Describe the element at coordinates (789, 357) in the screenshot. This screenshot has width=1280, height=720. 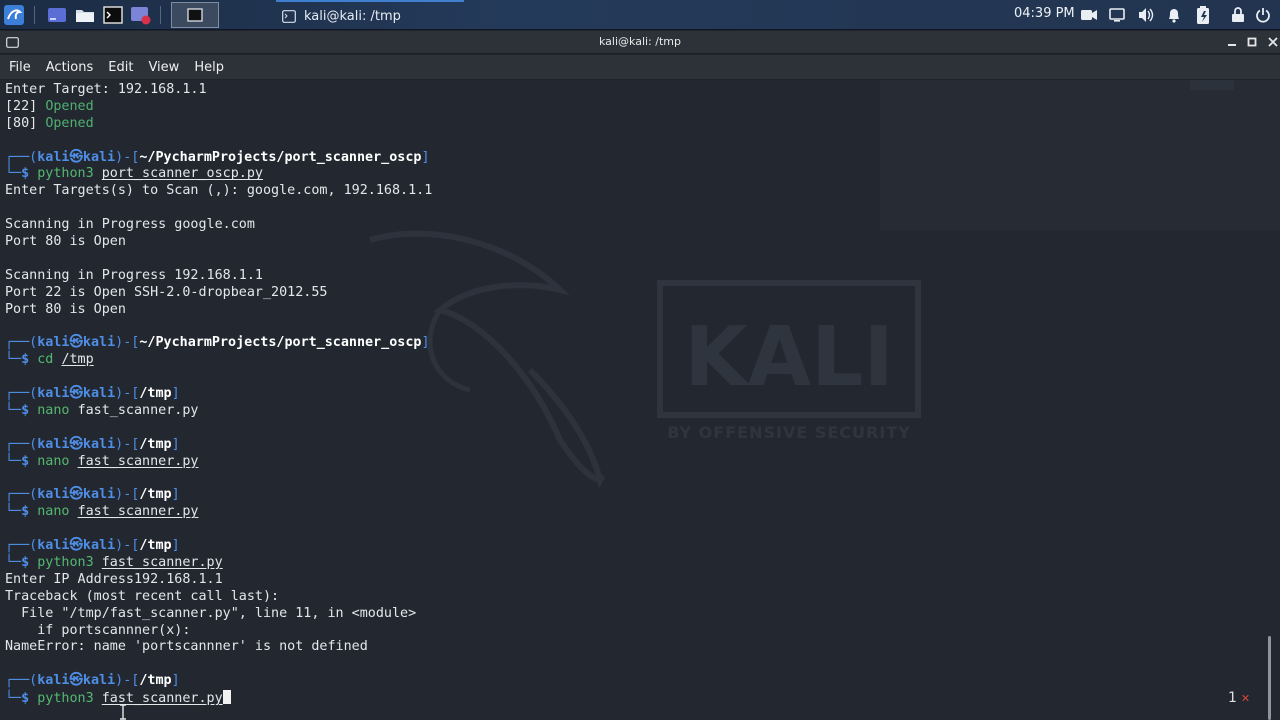
I see `wallpaper-logo-text: KALI` at that location.